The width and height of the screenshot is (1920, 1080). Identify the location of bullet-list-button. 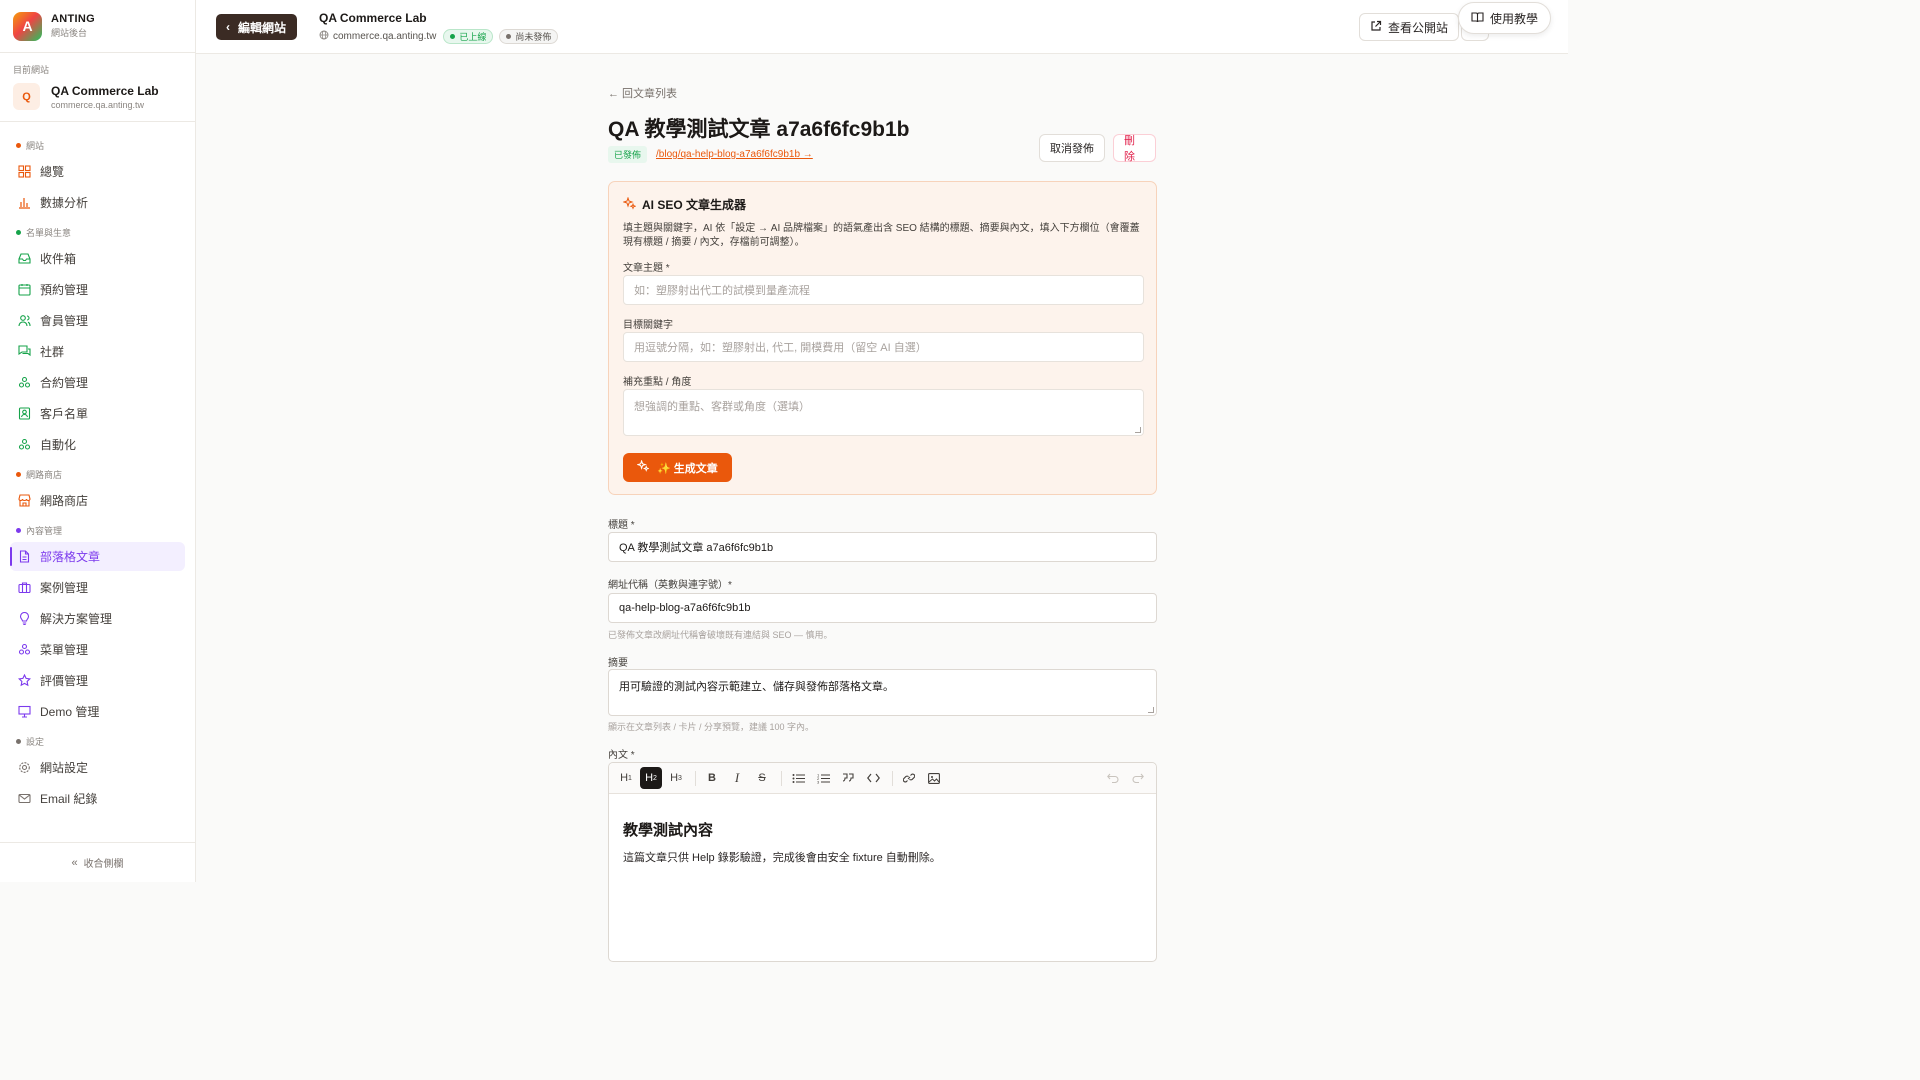
(798, 778).